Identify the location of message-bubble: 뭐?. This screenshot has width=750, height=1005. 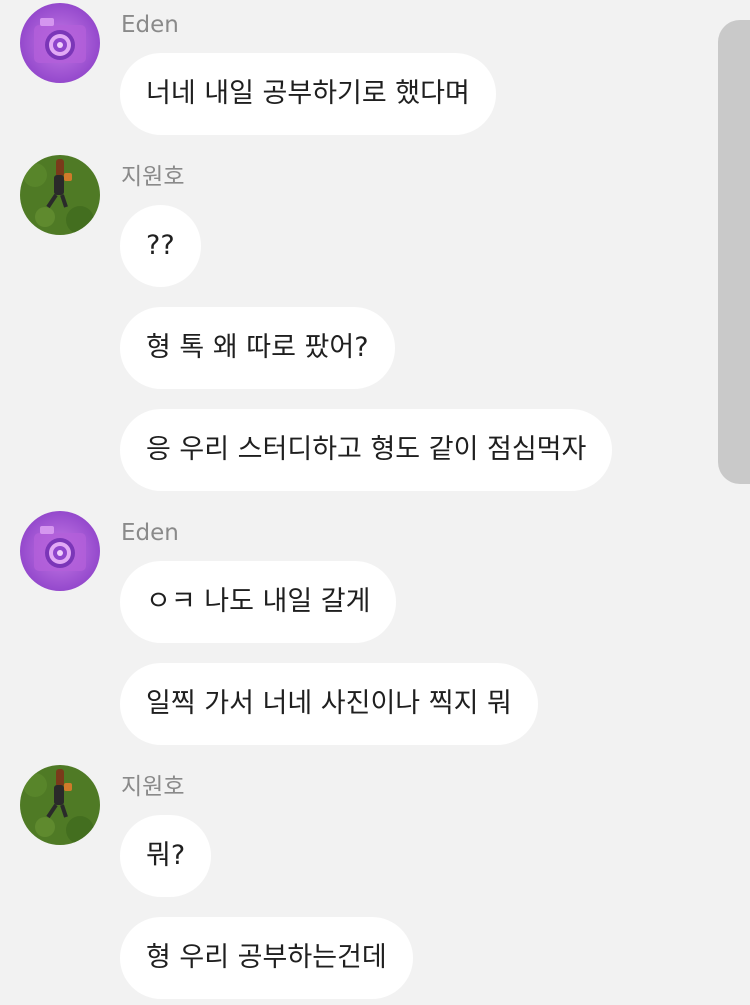
(166, 856).